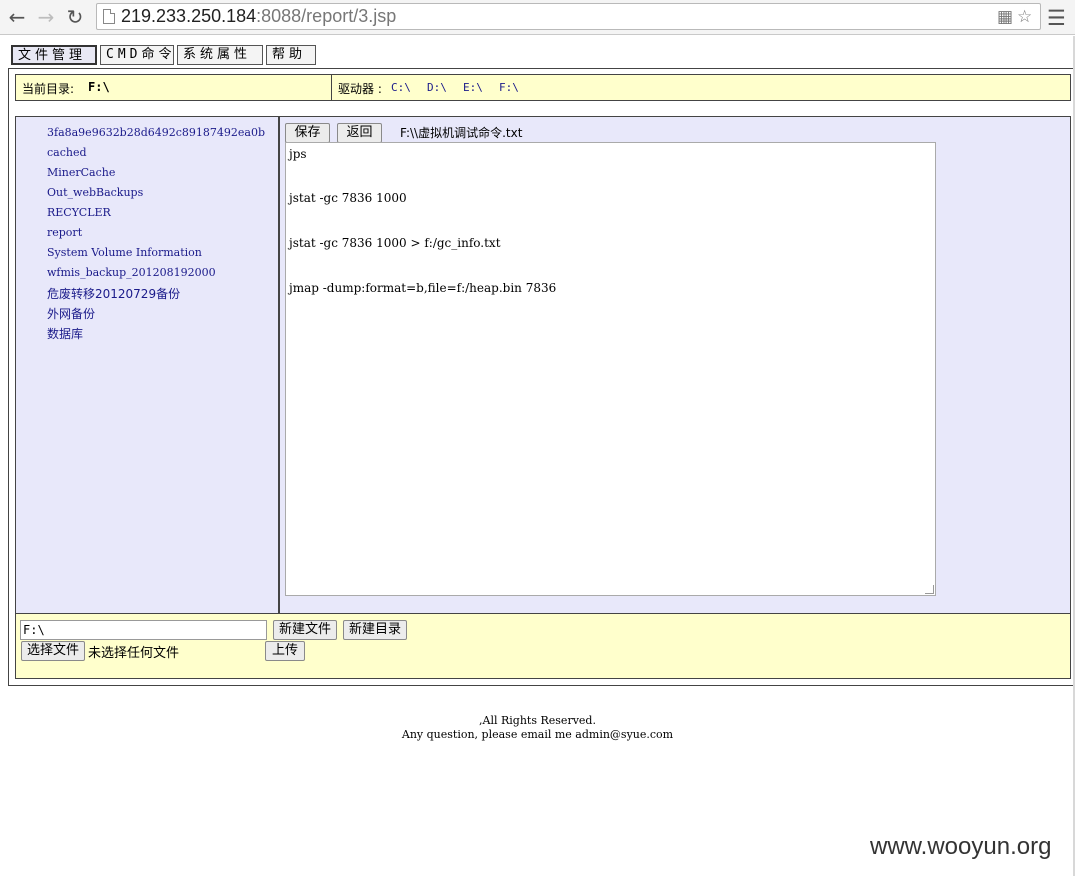  What do you see at coordinates (95, 192) in the screenshot?
I see `dir-item: Out_webBackups` at bounding box center [95, 192].